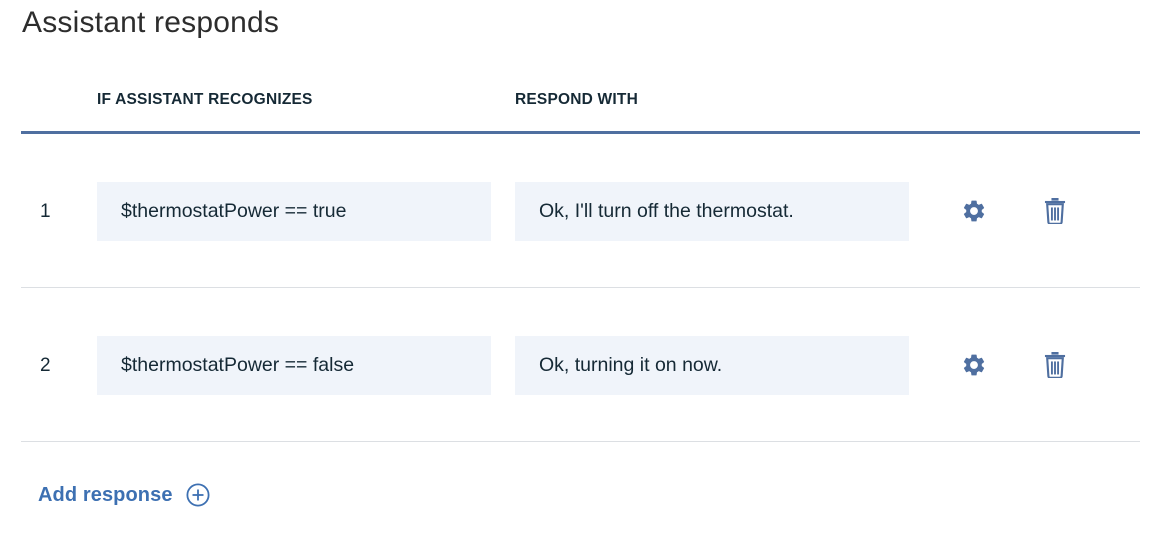 Image resolution: width=1160 pixels, height=550 pixels. What do you see at coordinates (105, 494) in the screenshot?
I see `add-response-label: Add response` at bounding box center [105, 494].